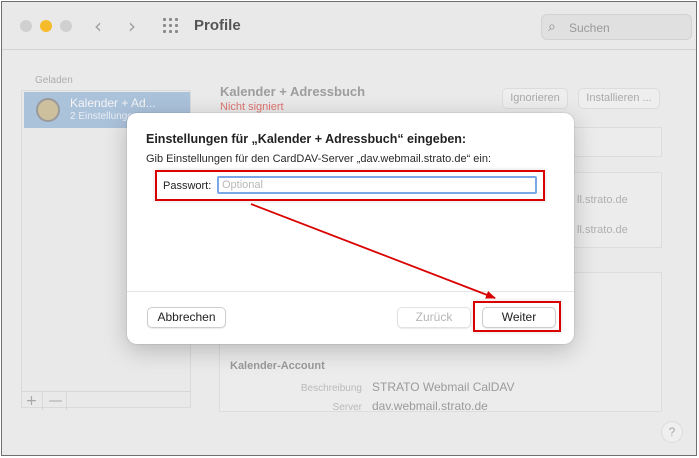  Describe the element at coordinates (46, 26) in the screenshot. I see `minimize-window-button` at that location.